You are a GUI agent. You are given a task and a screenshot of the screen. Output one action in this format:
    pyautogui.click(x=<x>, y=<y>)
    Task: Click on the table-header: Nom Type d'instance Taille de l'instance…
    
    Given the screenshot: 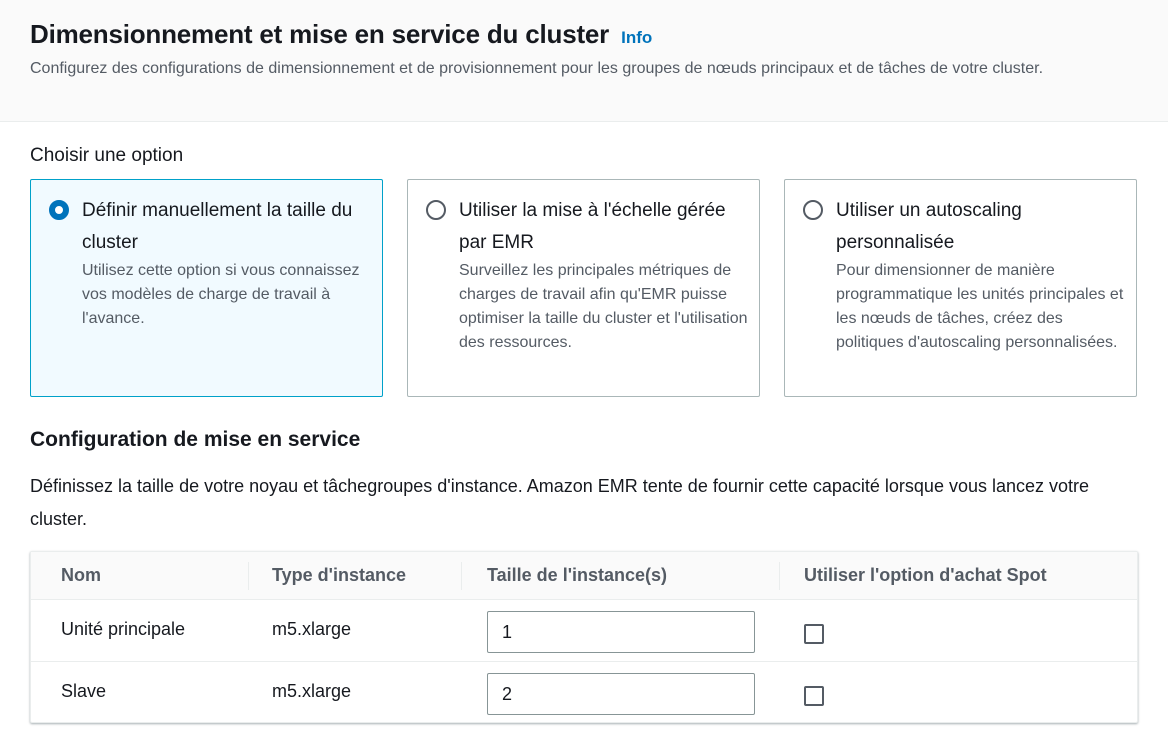 What is the action you would take?
    pyautogui.click(x=584, y=576)
    